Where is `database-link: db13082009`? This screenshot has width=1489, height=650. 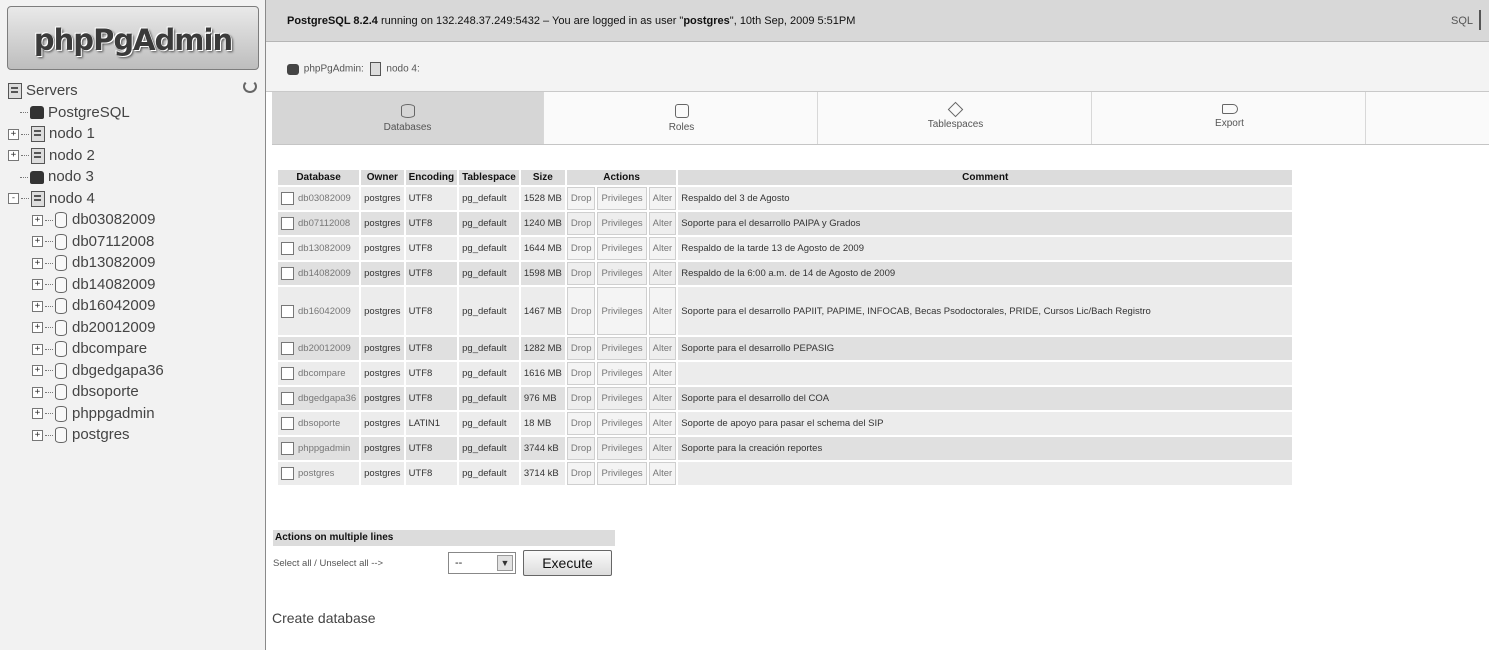
database-link: db13082009 is located at coordinates (324, 248).